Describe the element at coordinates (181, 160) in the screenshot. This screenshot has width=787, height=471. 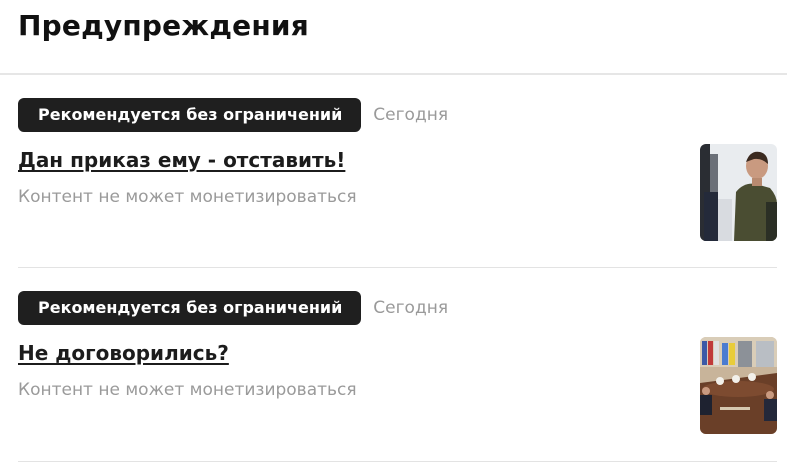
I see `video-title-link: Дан приказ ему - отставить!` at that location.